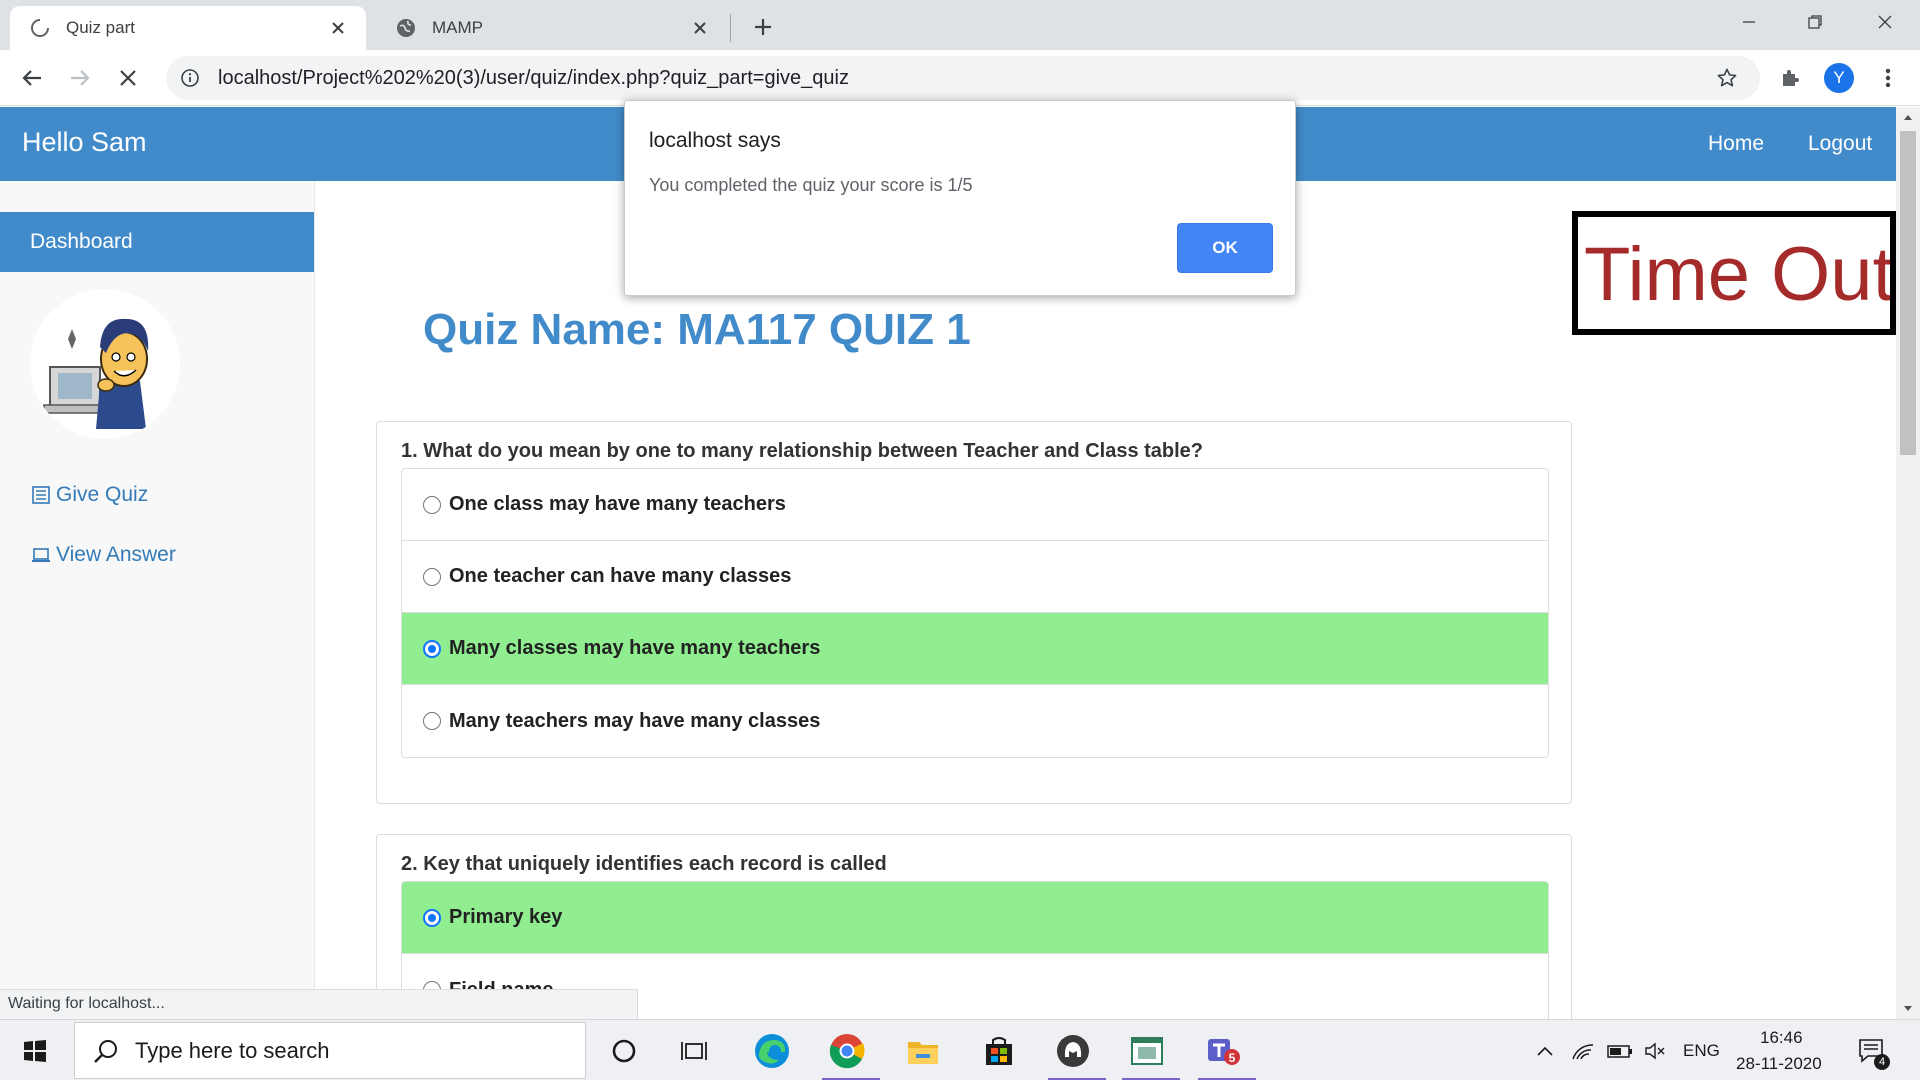  Describe the element at coordinates (1073, 1050) in the screenshot. I see `mamp-elephant-icon` at that location.